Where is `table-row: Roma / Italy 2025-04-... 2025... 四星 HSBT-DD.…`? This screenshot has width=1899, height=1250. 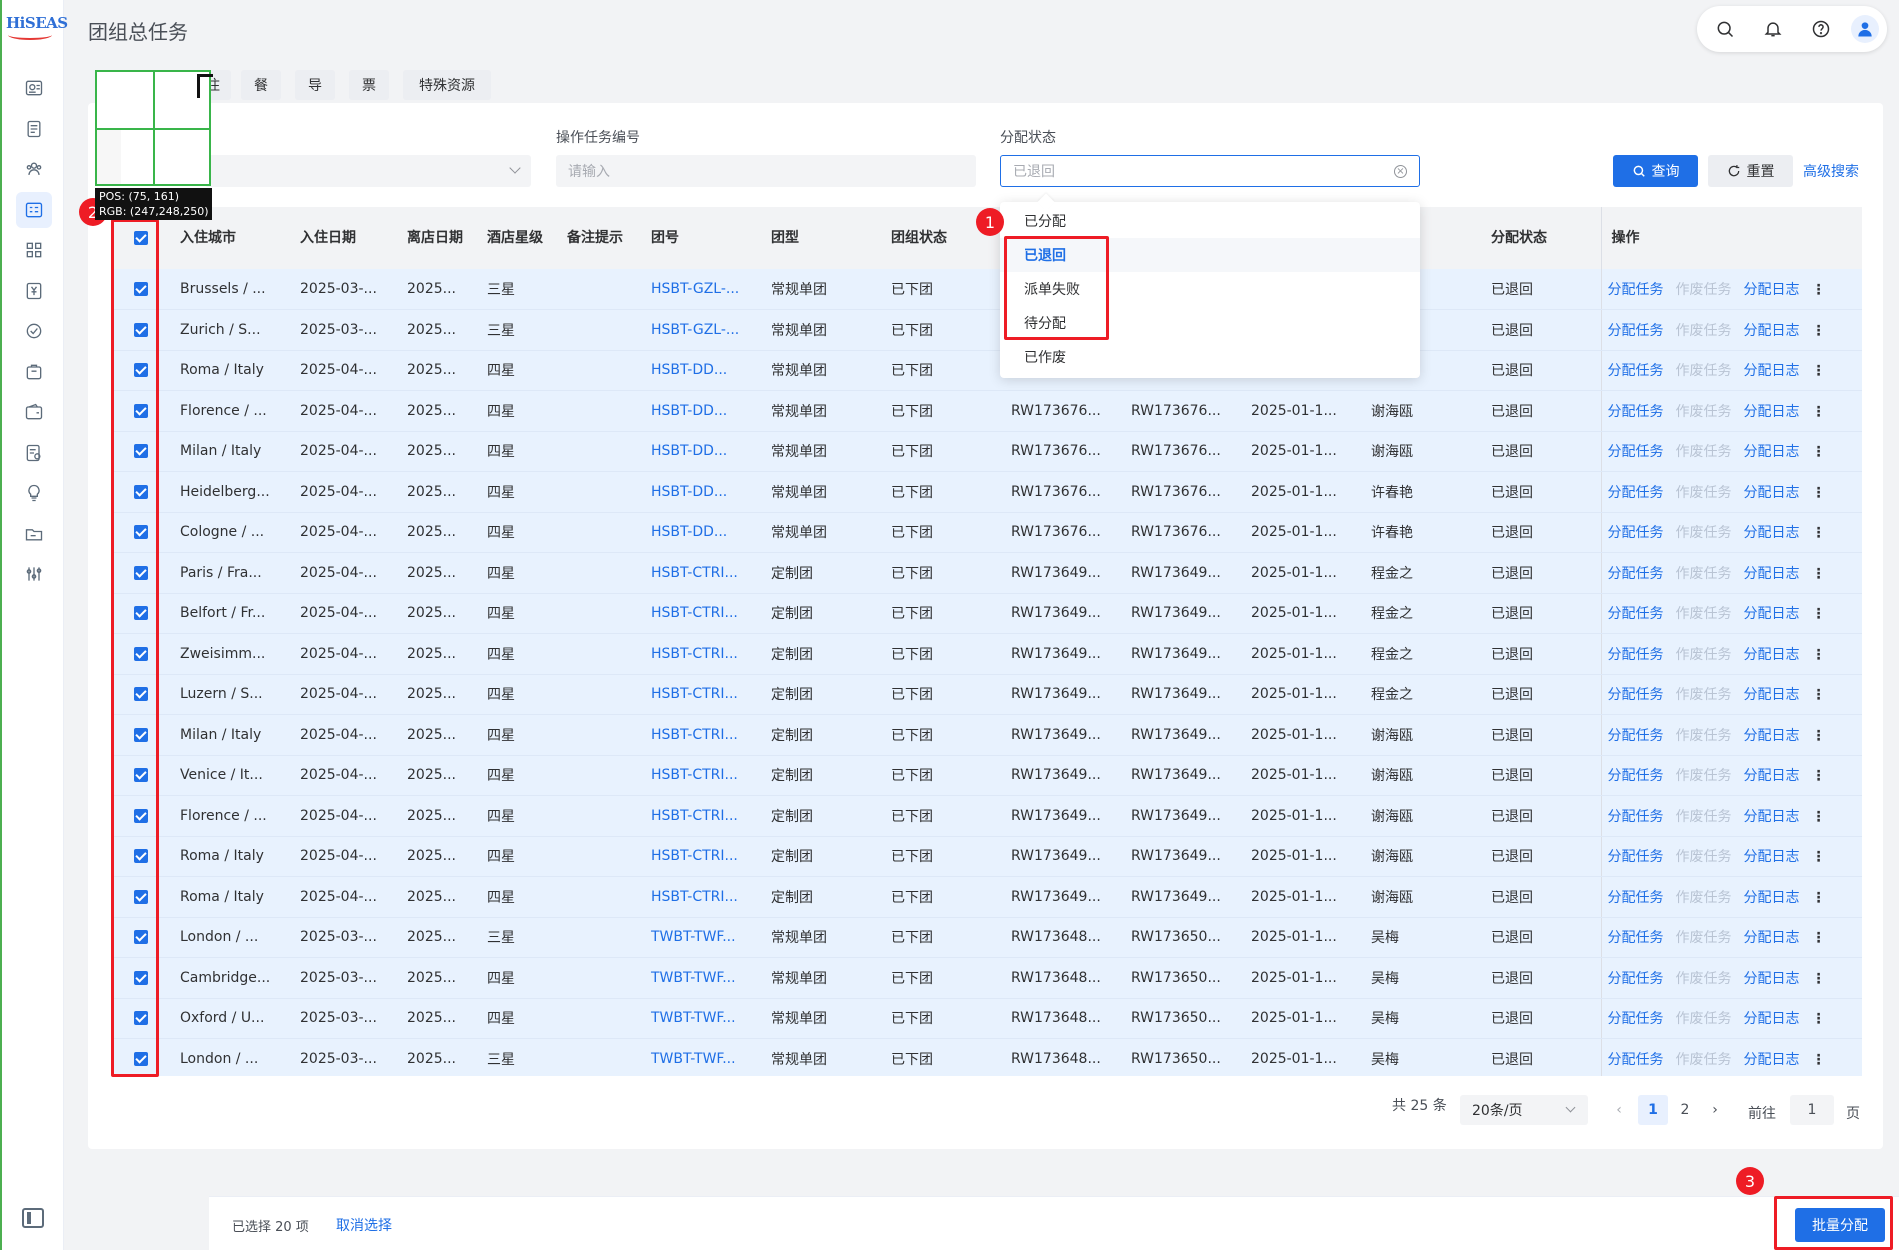
table-row: Roma / Italy 2025-04-... 2025... 四星 HSBT-DD.… is located at coordinates (986, 370).